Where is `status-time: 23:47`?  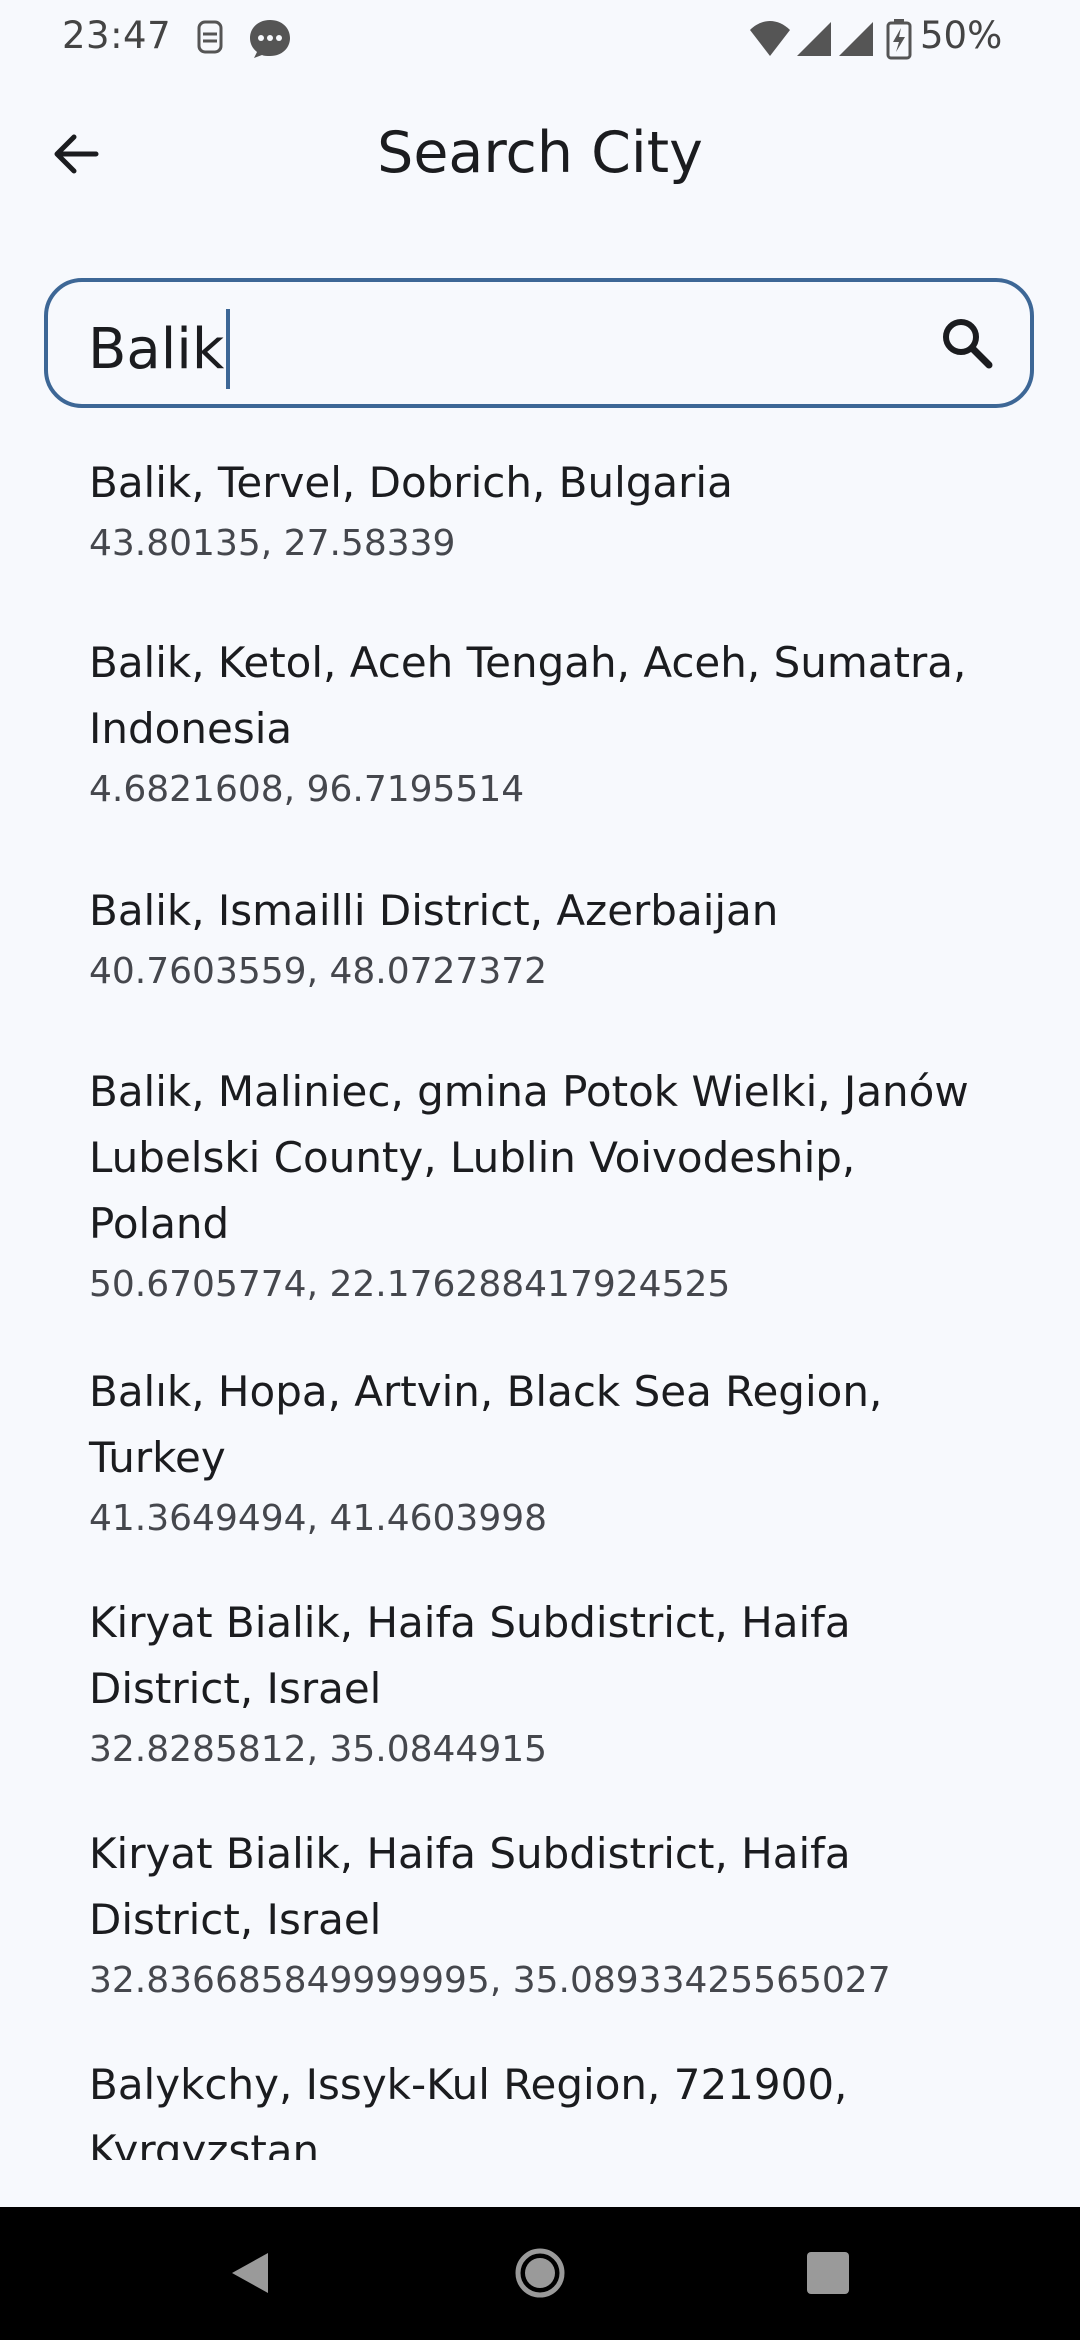
status-time: 23:47 is located at coordinates (117, 35).